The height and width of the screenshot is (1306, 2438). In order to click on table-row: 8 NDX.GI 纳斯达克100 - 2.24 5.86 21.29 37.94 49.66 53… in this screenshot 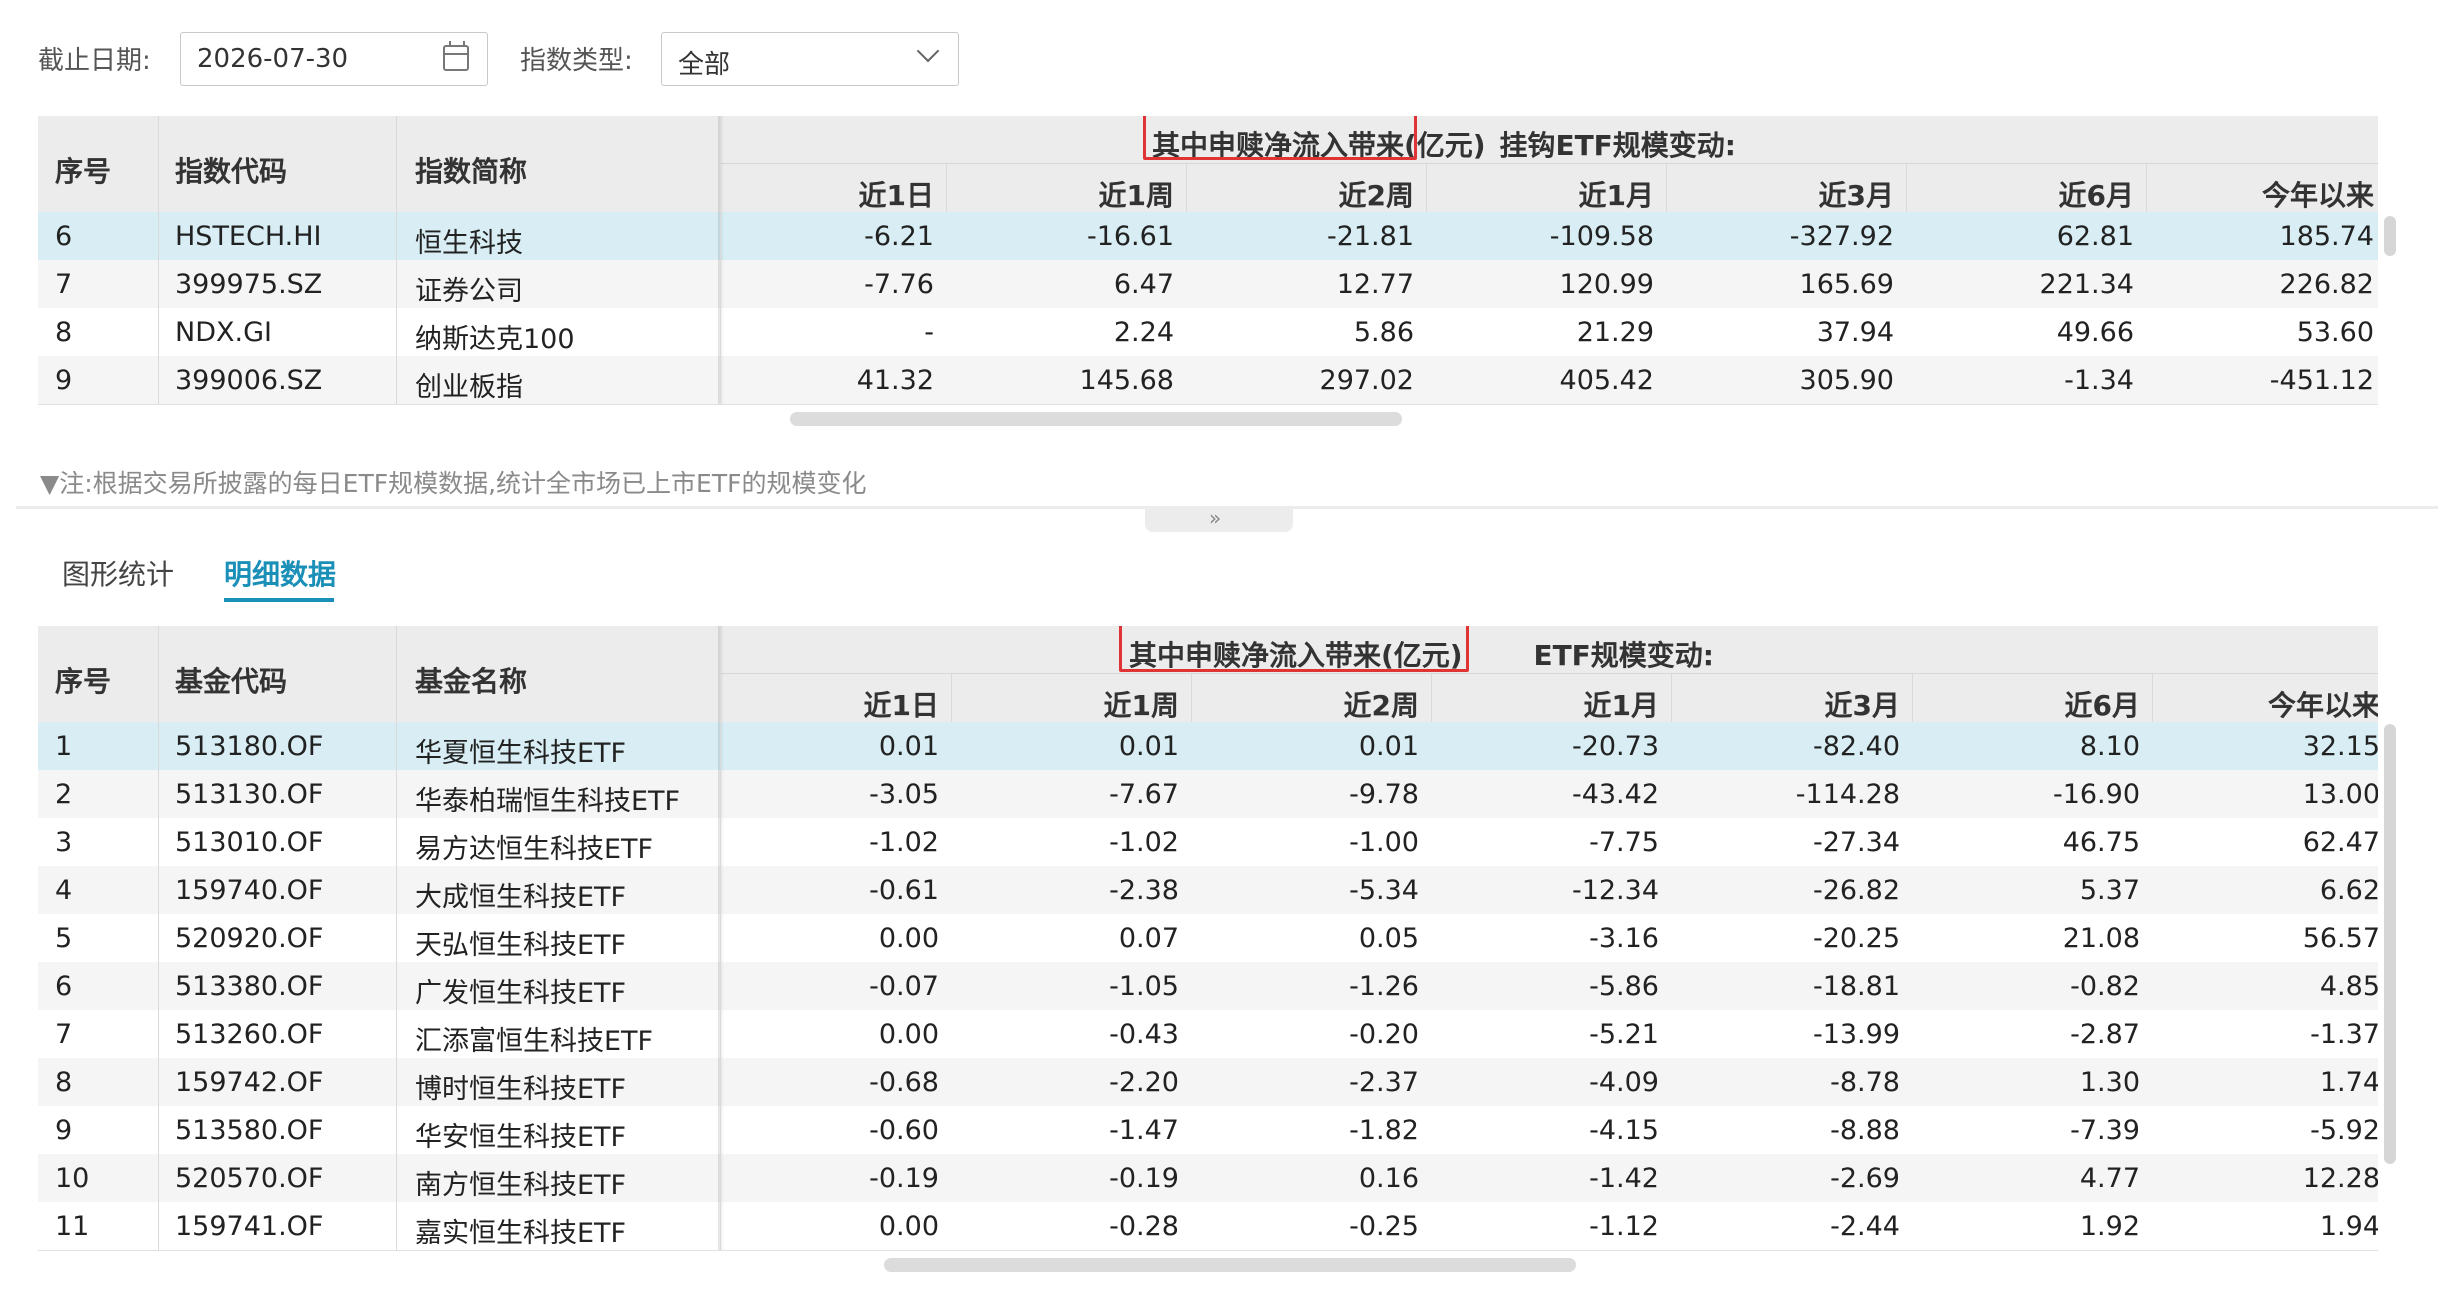, I will do `click(1208, 332)`.